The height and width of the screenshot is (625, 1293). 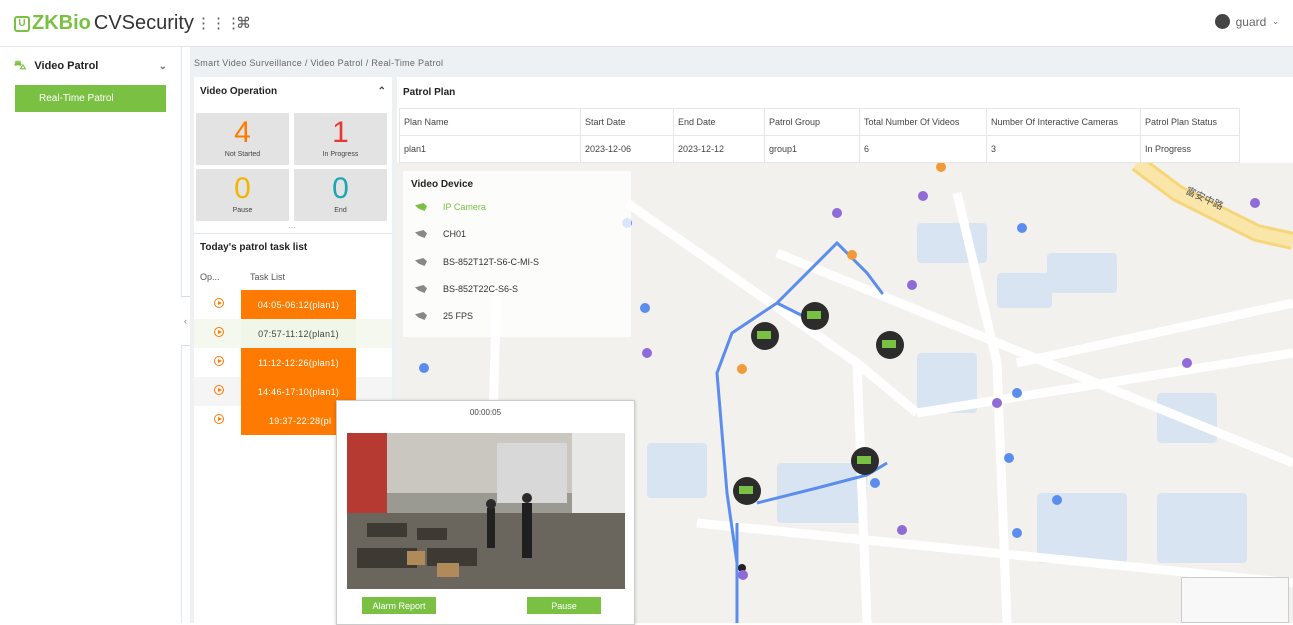 I want to click on sidebar-module-header: ⛍ Video Patrol ⌄, so click(x=90, y=66).